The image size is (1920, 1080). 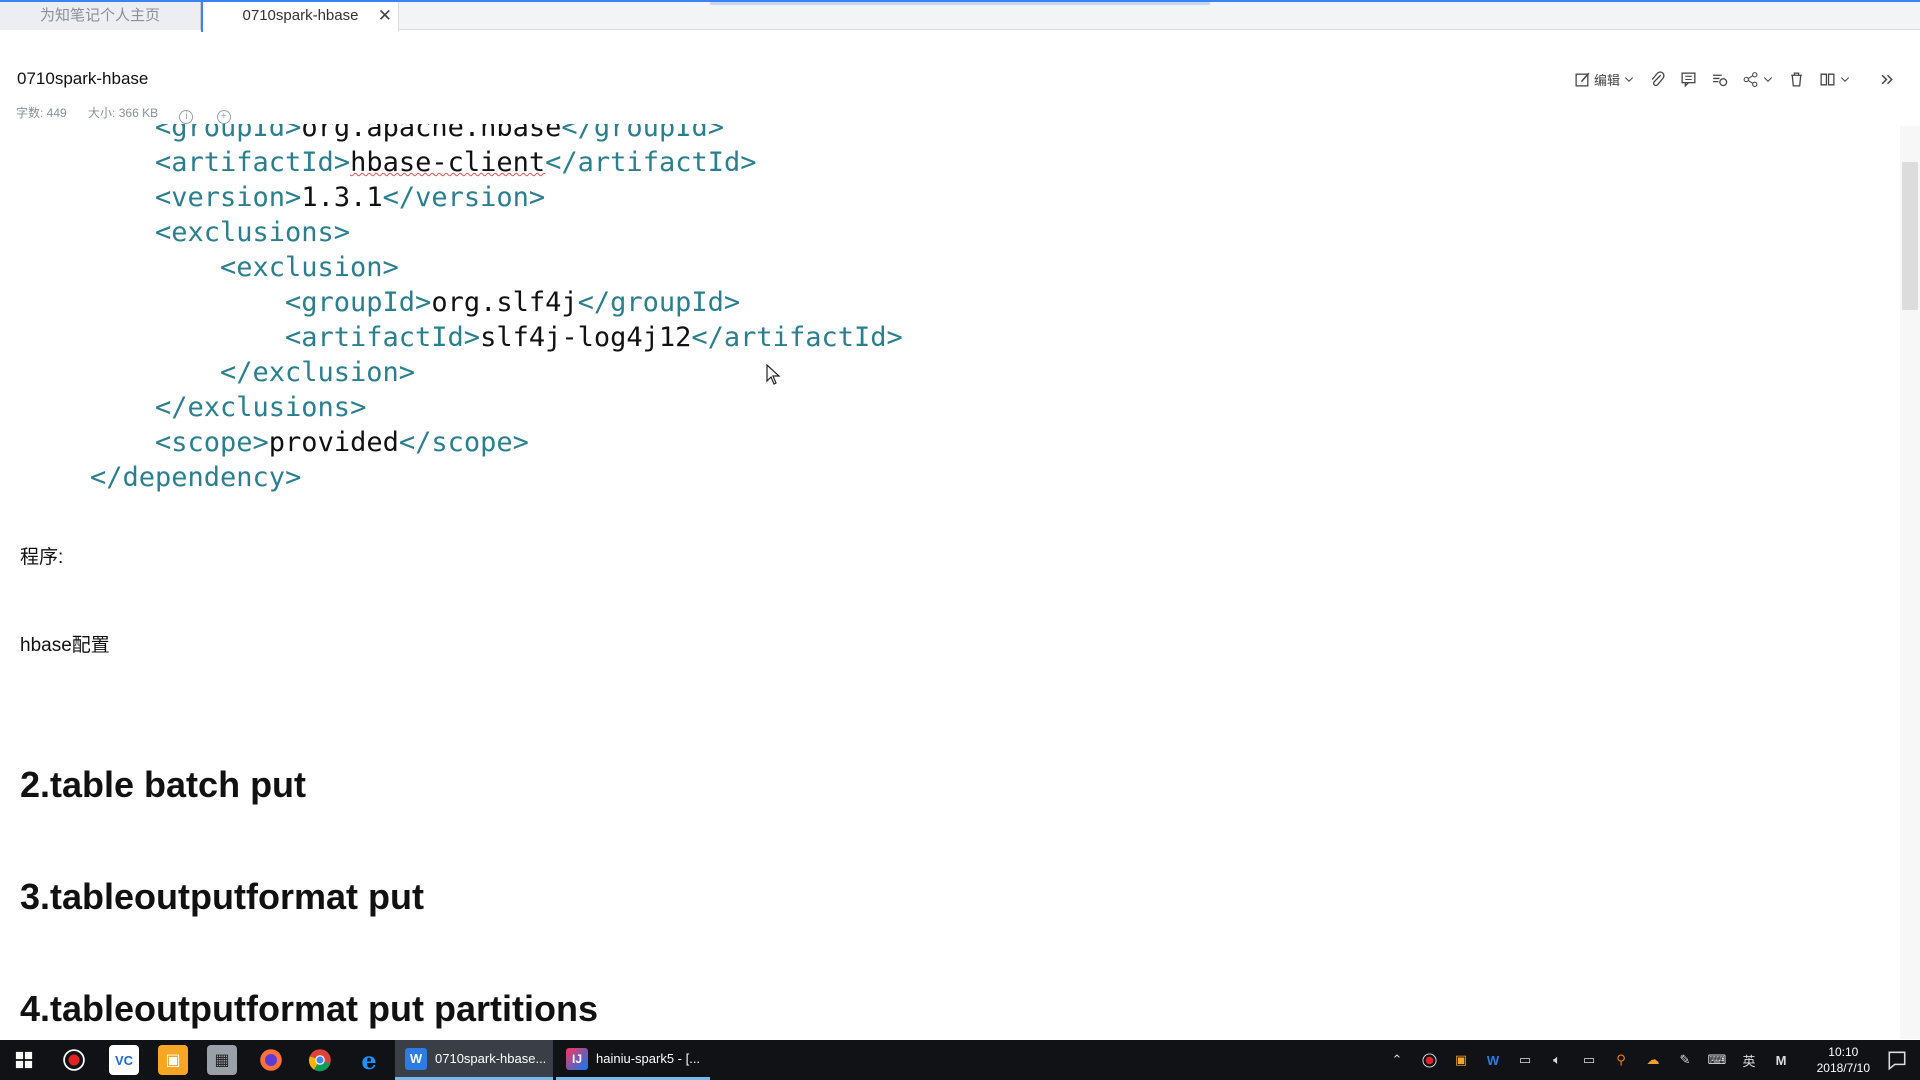 What do you see at coordinates (1717, 1060) in the screenshot?
I see `keyboard-icon: ⌨` at bounding box center [1717, 1060].